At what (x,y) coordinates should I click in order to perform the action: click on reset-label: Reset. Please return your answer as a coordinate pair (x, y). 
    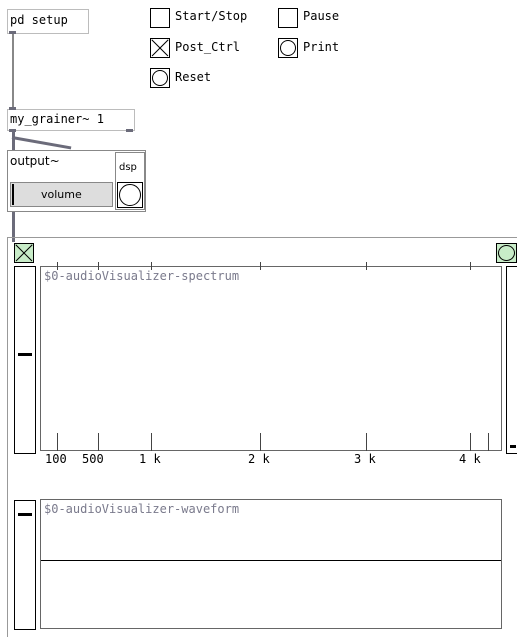
    Looking at the image, I should click on (193, 77).